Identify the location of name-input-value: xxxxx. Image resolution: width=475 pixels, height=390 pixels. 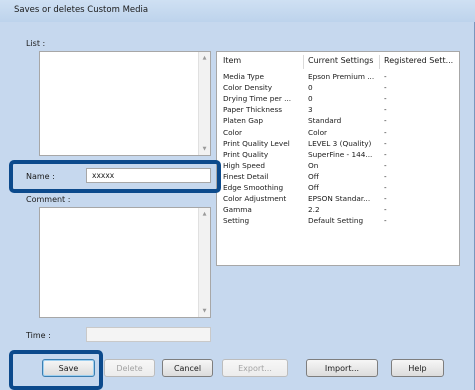
(103, 175).